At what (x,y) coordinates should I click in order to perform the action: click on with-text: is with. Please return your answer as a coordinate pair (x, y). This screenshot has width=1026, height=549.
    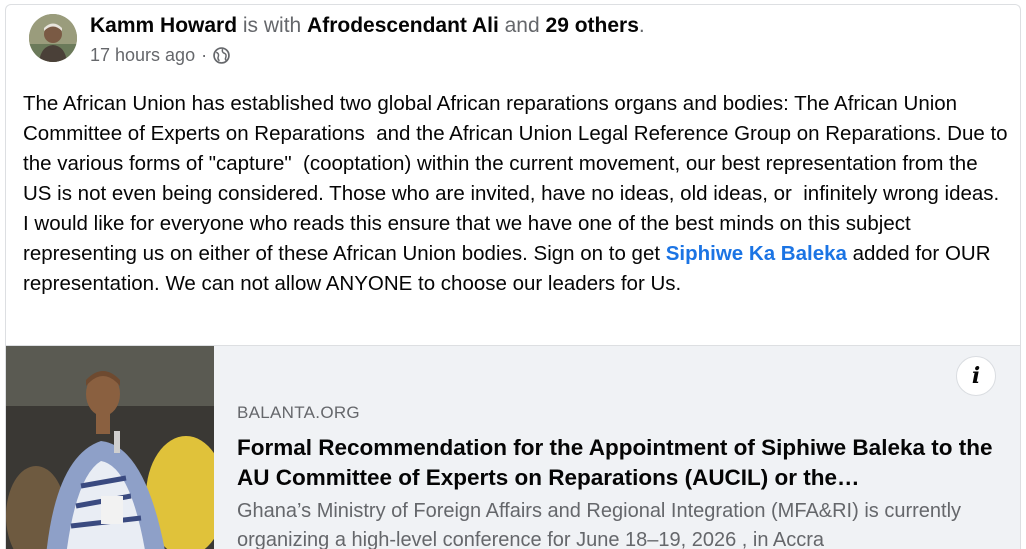
    Looking at the image, I should click on (272, 25).